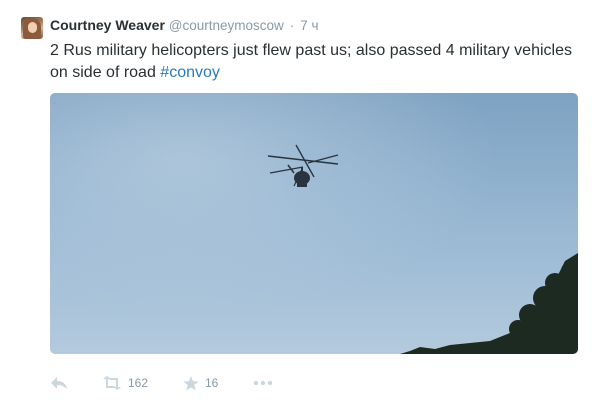 The width and height of the screenshot is (597, 409). I want to click on avatar-face, so click(32, 27).